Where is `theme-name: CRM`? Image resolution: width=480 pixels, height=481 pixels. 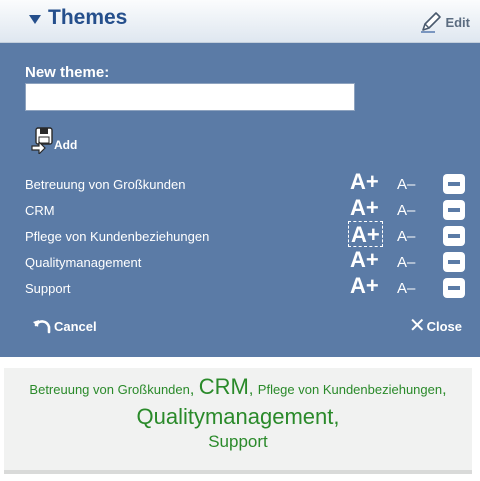
theme-name: CRM is located at coordinates (40, 210).